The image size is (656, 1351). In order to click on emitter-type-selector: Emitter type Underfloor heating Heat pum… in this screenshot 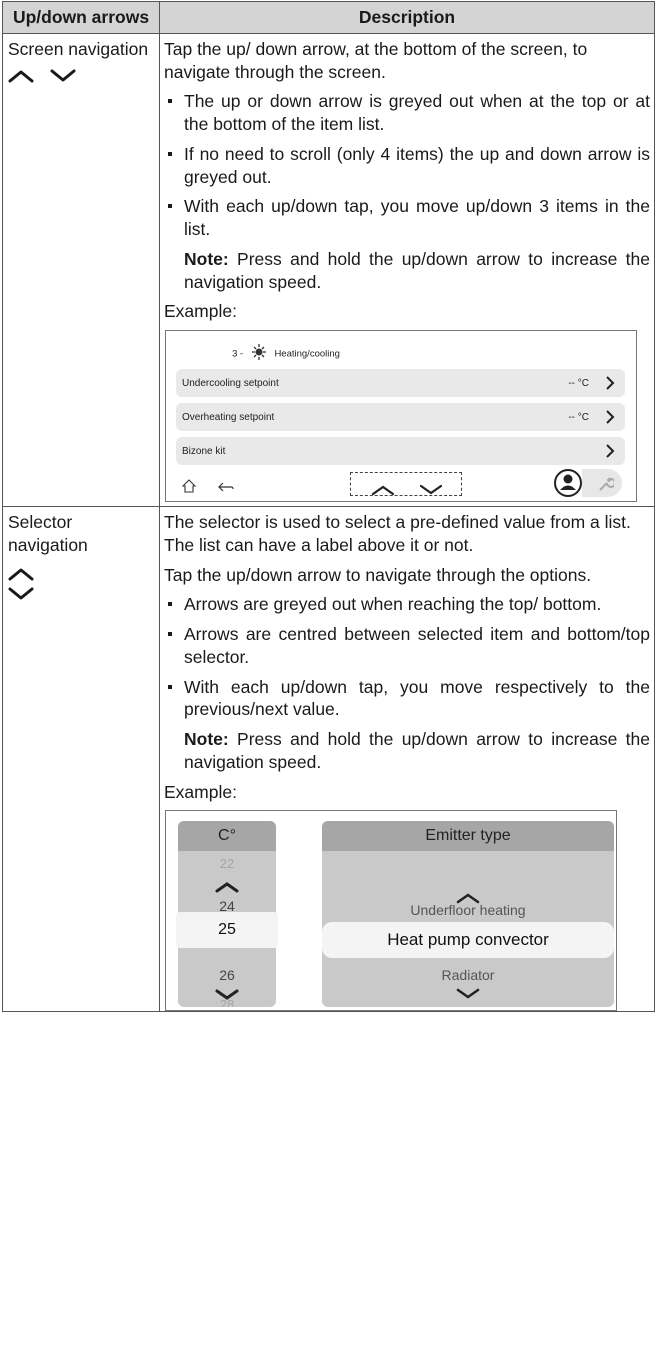, I will do `click(468, 914)`.